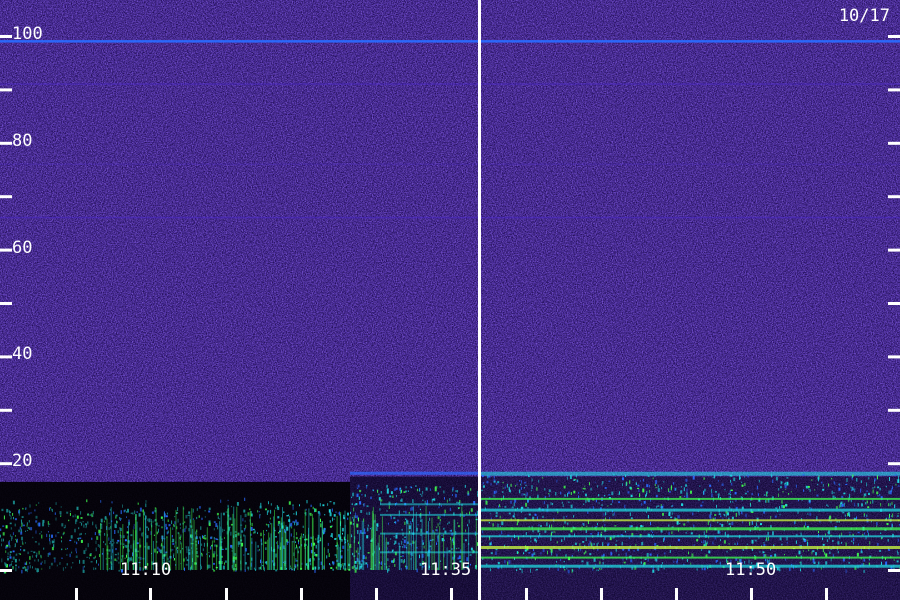  Describe the element at coordinates (376, 594) in the screenshot. I see `x-tick` at that location.